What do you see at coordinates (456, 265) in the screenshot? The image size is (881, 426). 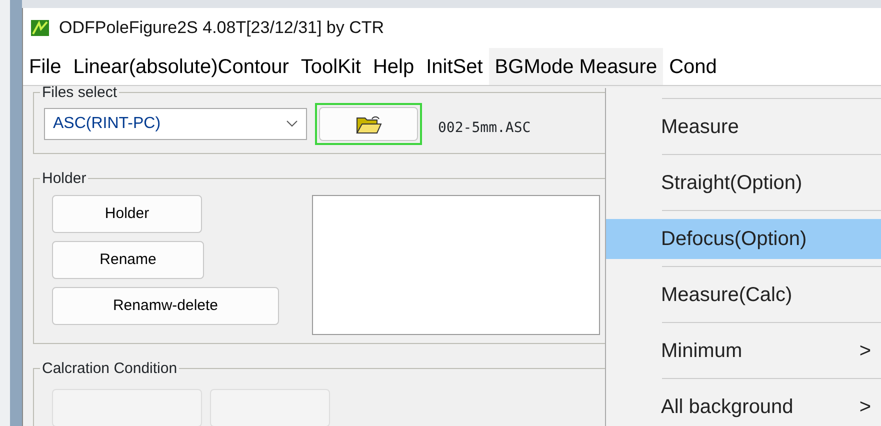 I see `list-box` at bounding box center [456, 265].